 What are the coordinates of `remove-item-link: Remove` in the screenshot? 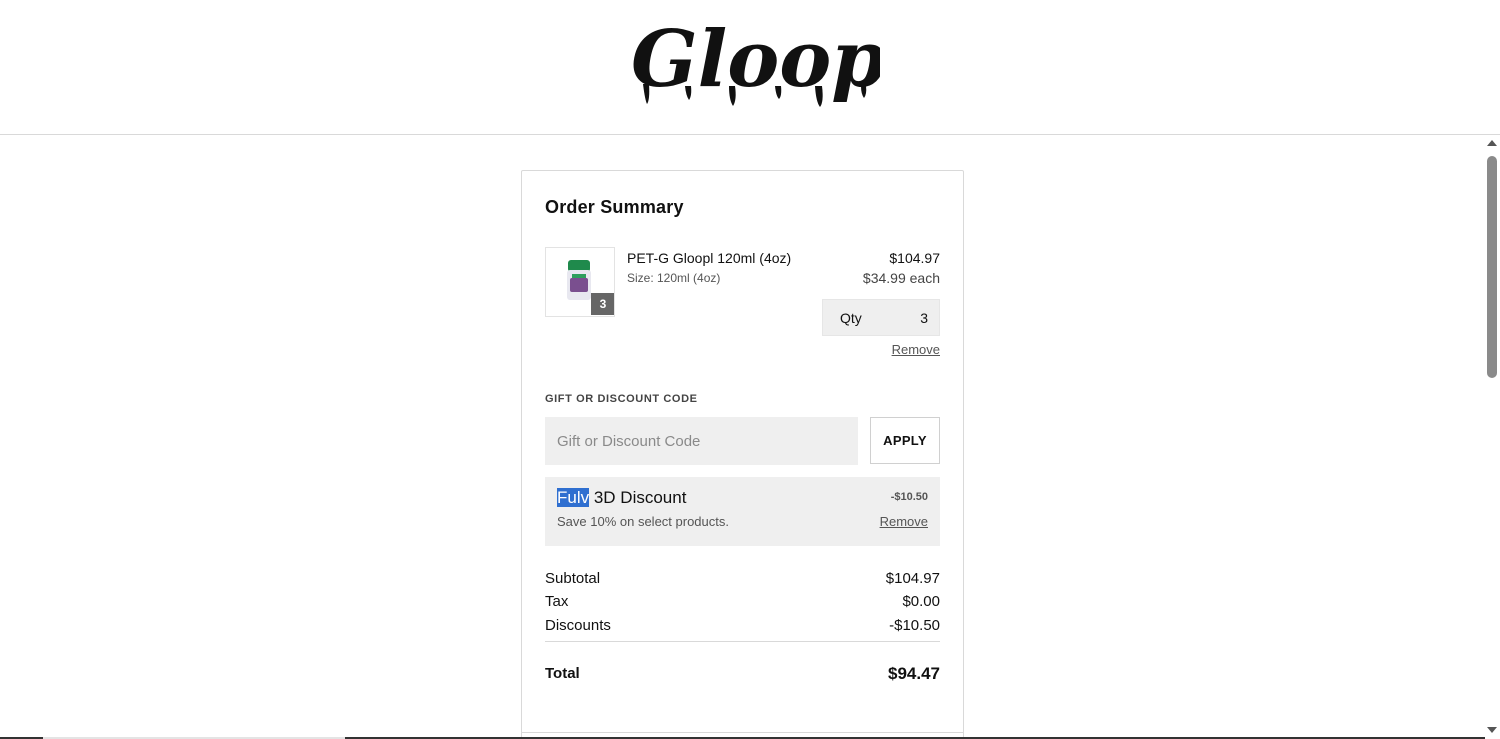 It's located at (916, 349).